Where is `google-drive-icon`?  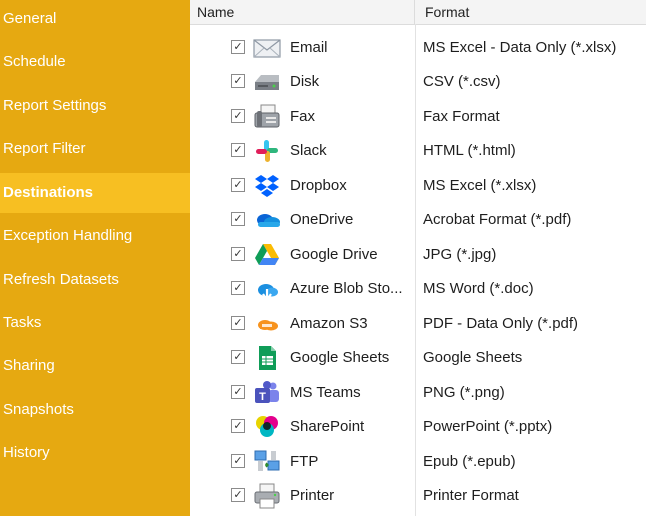
google-drive-icon is located at coordinates (267, 254).